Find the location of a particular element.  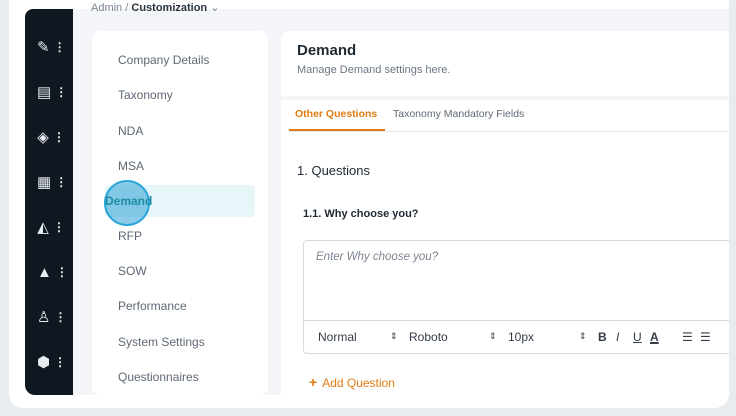

page-subtitle: Manage Demand settings here. is located at coordinates (374, 70).